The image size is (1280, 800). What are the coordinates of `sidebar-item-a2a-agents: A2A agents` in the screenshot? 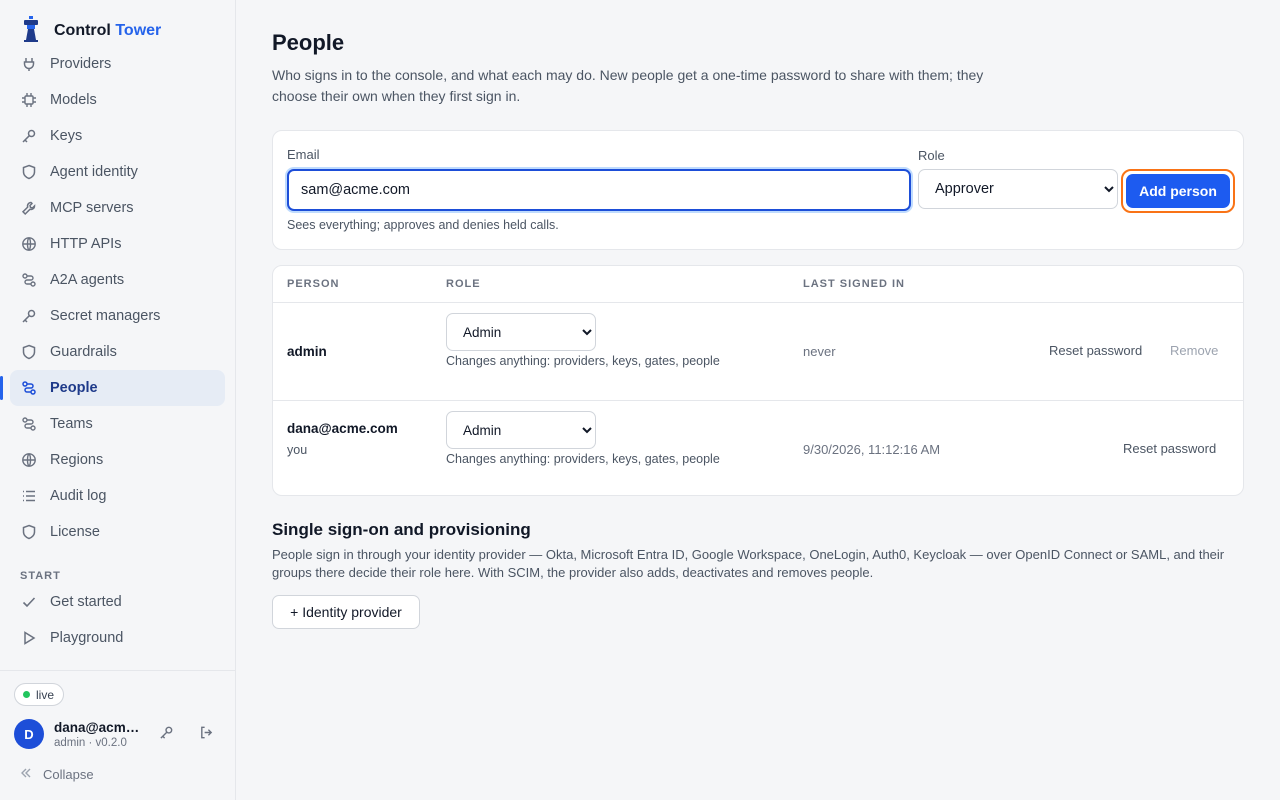 It's located at (117, 280).